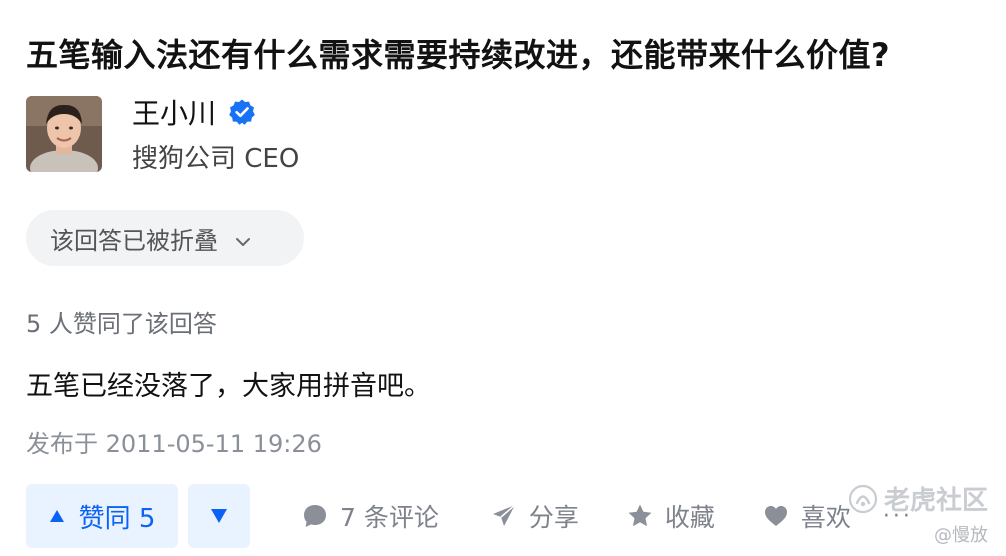 Image resolution: width=1006 pixels, height=556 pixels. I want to click on avatar-image, so click(64, 134).